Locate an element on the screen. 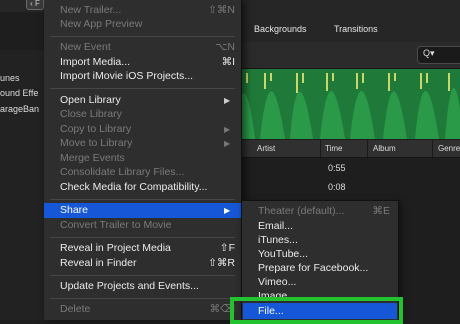 The width and height of the screenshot is (460, 324). menu-item-merge-events: Merge Events is located at coordinates (92, 158).